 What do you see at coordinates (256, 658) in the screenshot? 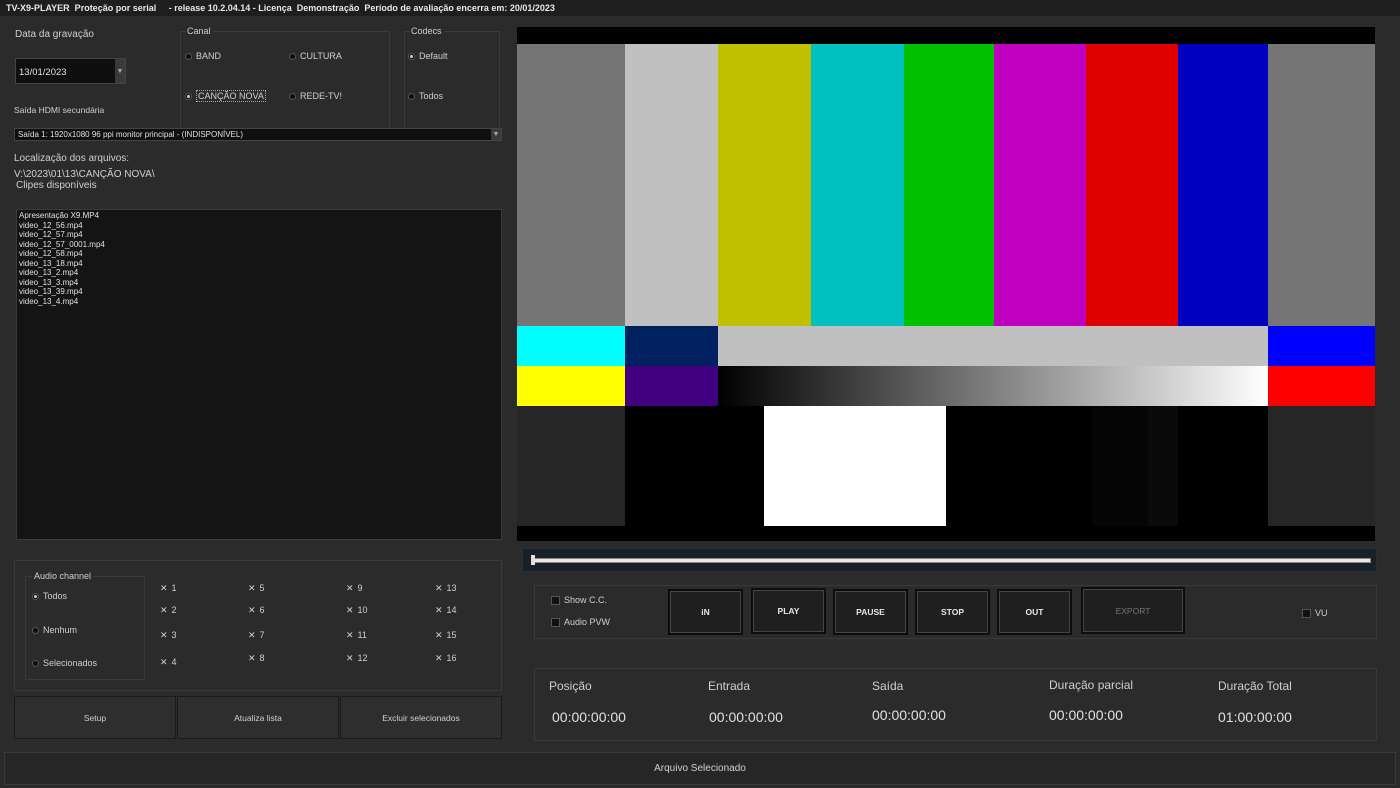
I see `audio-channel-checkbox-8: ✕ 8` at bounding box center [256, 658].